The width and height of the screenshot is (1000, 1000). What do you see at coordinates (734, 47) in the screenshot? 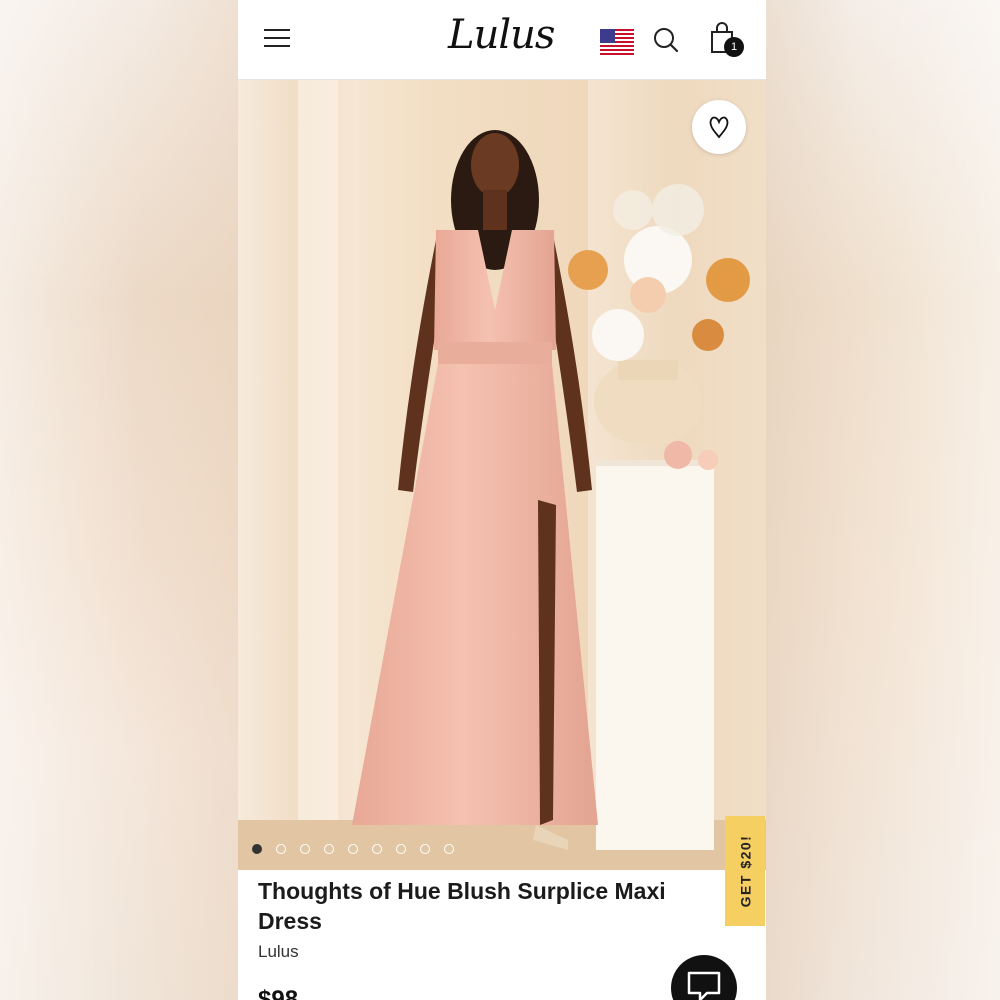
I see `cart-count-badge: 1` at bounding box center [734, 47].